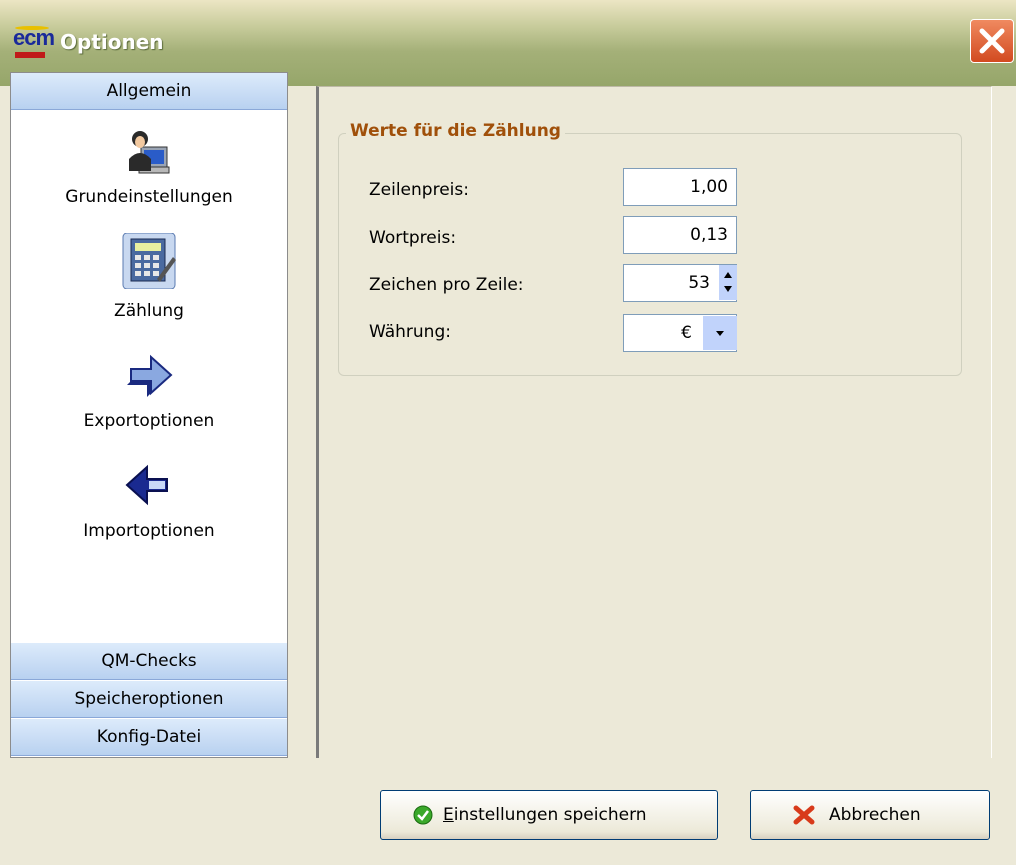 The image size is (1016, 865). I want to click on nav-item-label: Exportoptionen, so click(149, 421).